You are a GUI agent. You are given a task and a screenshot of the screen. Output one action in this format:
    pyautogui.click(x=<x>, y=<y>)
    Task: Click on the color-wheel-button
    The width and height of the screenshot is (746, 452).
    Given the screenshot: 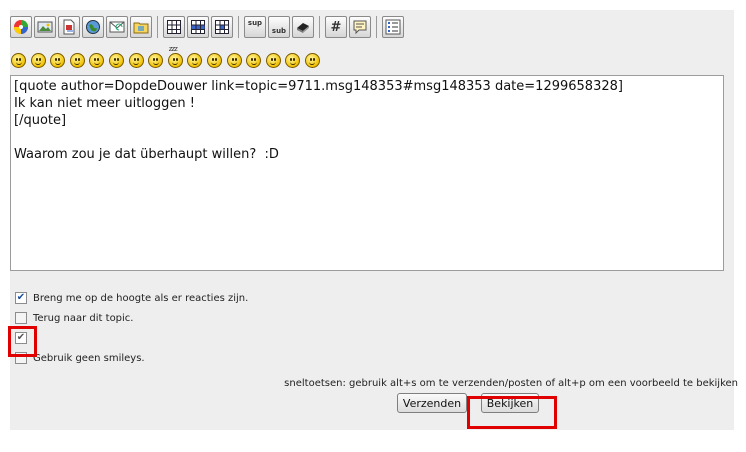 What is the action you would take?
    pyautogui.click(x=21, y=27)
    